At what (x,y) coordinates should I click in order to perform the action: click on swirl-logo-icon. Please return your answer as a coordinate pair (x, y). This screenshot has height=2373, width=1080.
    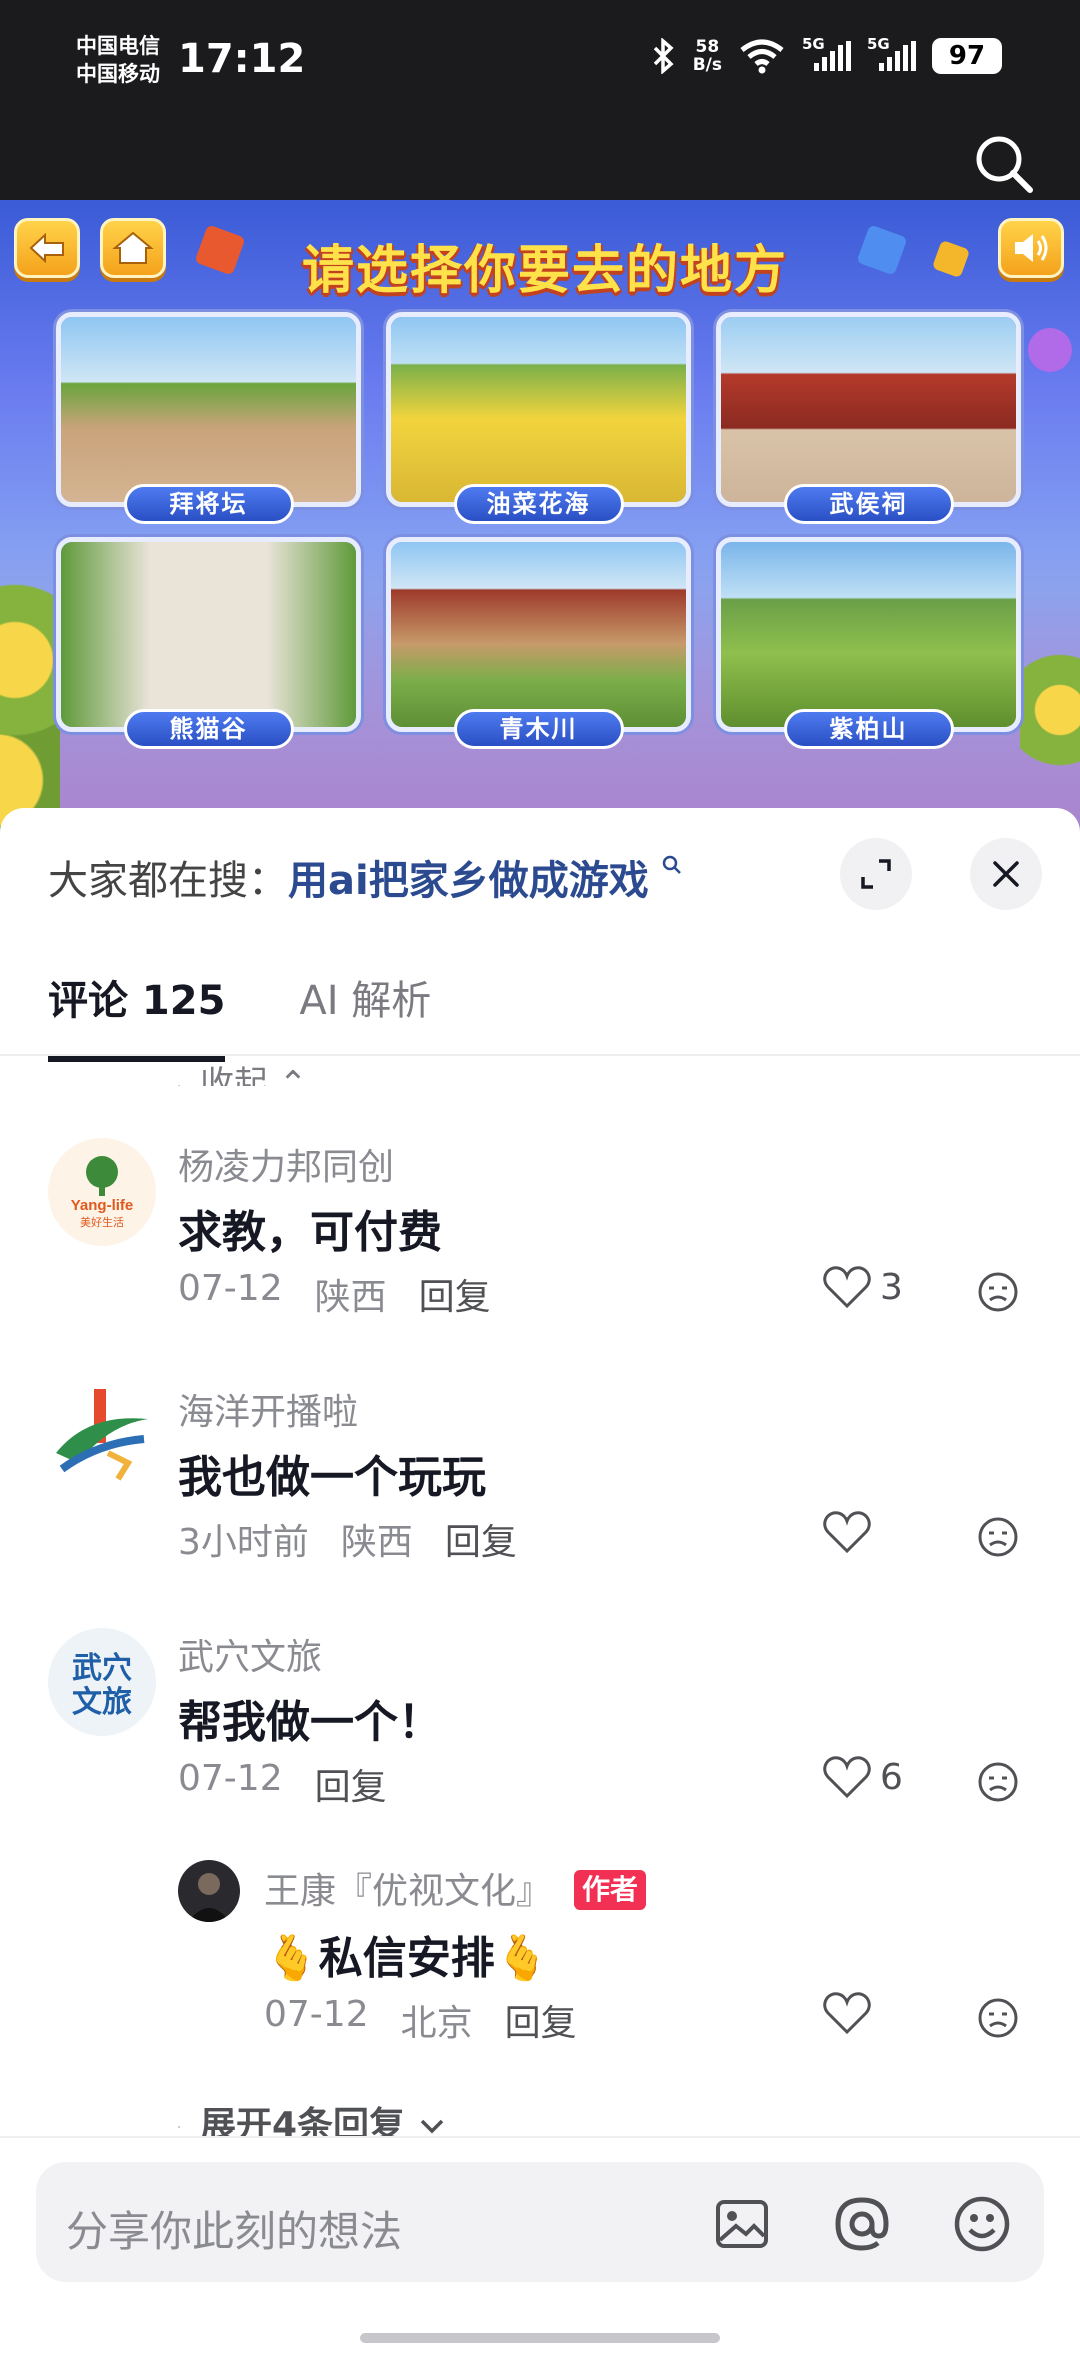
    Looking at the image, I should click on (102, 1435).